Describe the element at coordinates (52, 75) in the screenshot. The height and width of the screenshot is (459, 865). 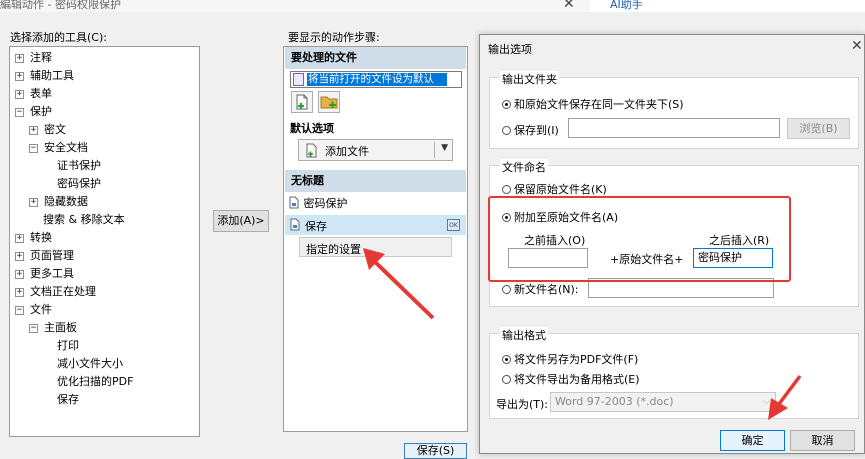
I see `tree-item-label: 辅助工具` at that location.